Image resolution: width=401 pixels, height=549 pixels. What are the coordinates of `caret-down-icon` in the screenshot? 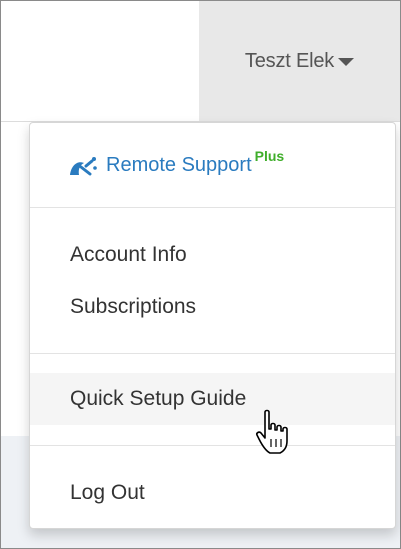 It's located at (346, 62).